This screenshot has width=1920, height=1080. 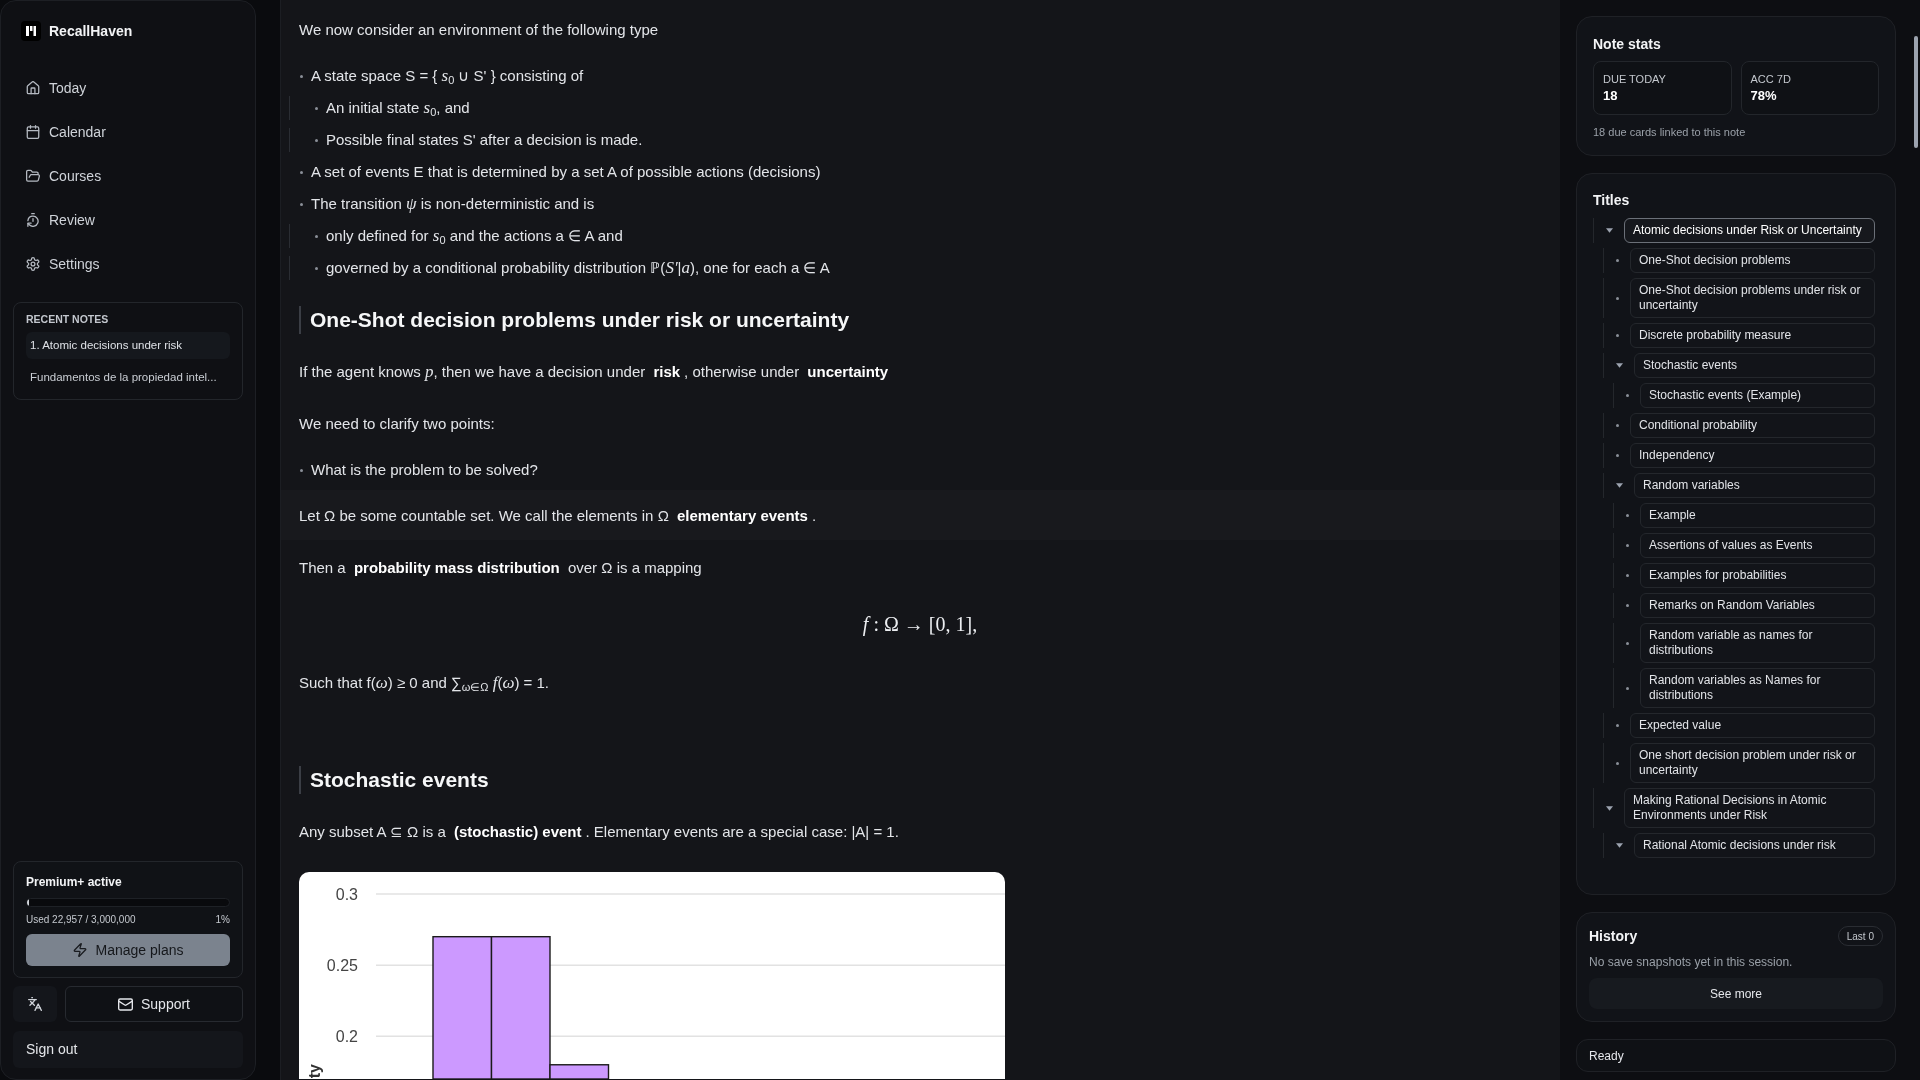 What do you see at coordinates (1770, 79) in the screenshot?
I see `stat-label: ACC 7D` at bounding box center [1770, 79].